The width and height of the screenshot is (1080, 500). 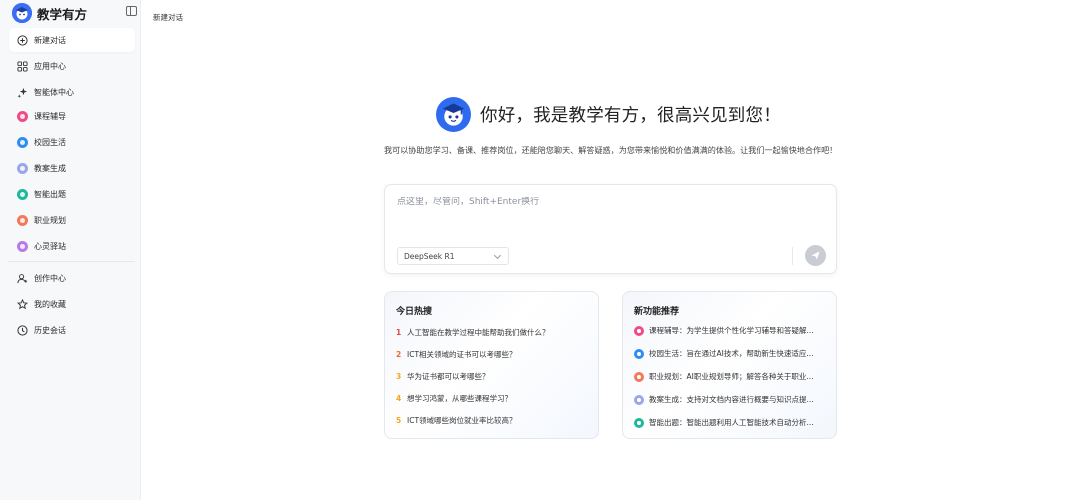 What do you see at coordinates (22, 278) in the screenshot?
I see `user-plus-icon` at bounding box center [22, 278].